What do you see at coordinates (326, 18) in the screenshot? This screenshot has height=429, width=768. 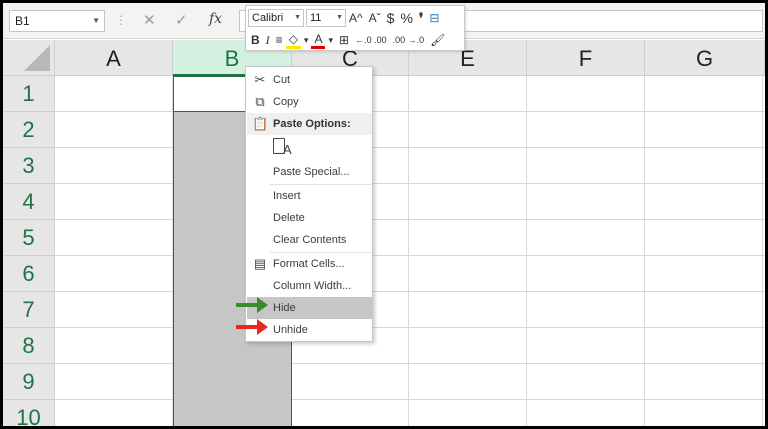 I see `font-size-select: 11 ▼` at bounding box center [326, 18].